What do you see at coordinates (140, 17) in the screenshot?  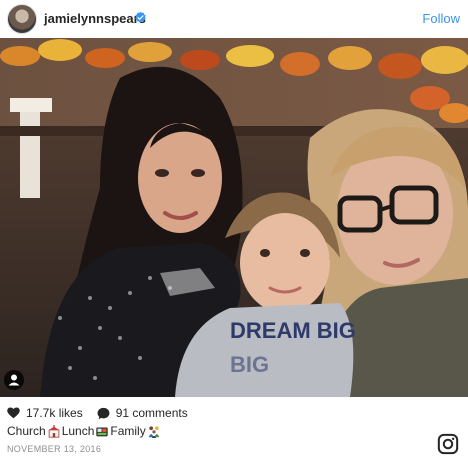 I see `verified-badge-icon` at bounding box center [140, 17].